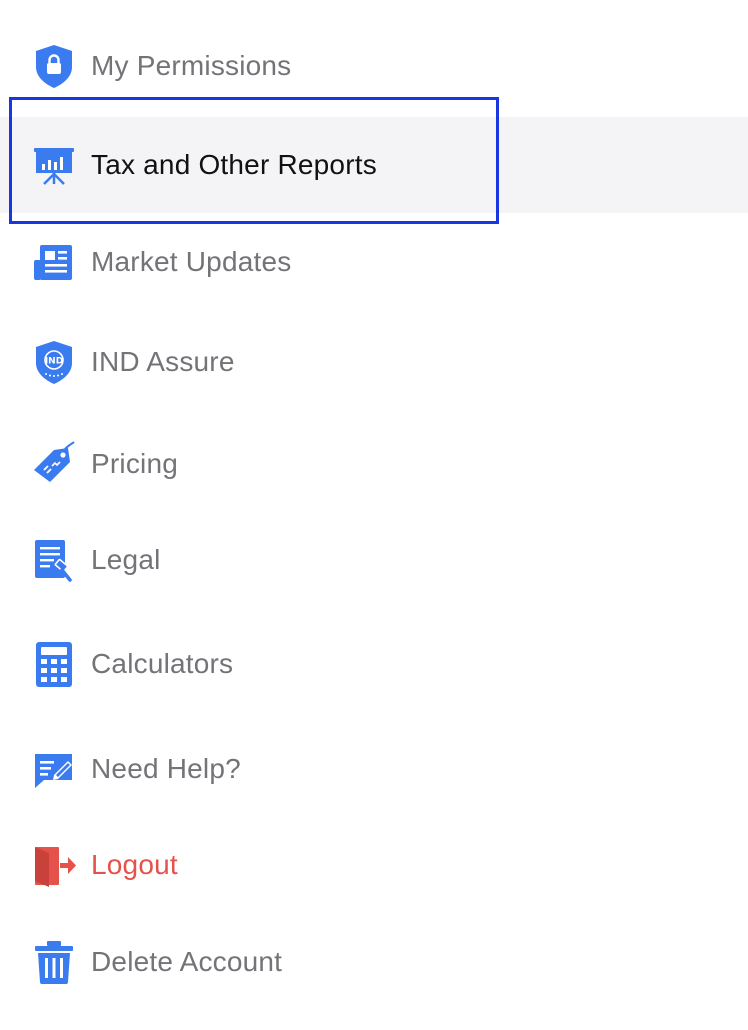 This screenshot has height=1030, width=748. Describe the element at coordinates (126, 559) in the screenshot. I see `menu-item-label: Legal` at that location.